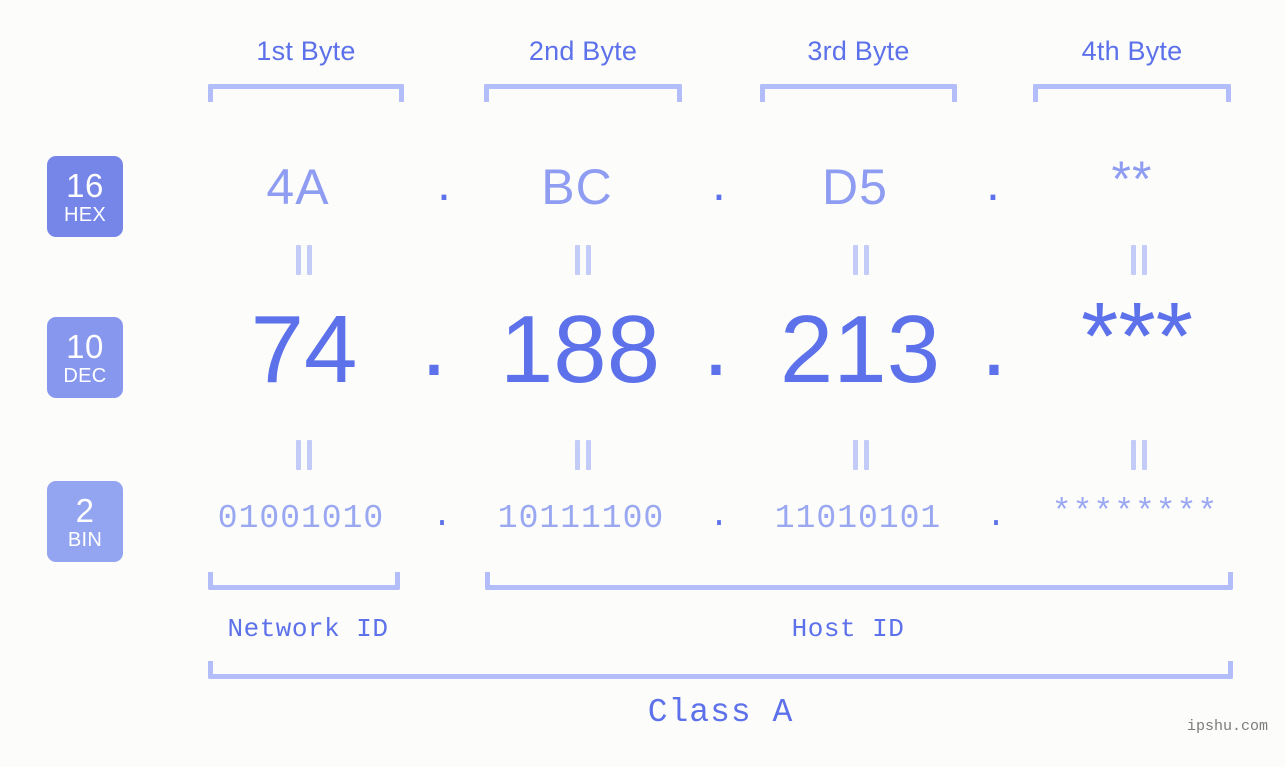  Describe the element at coordinates (577, 187) in the screenshot. I see `hex-value-byte-2: BC` at that location.